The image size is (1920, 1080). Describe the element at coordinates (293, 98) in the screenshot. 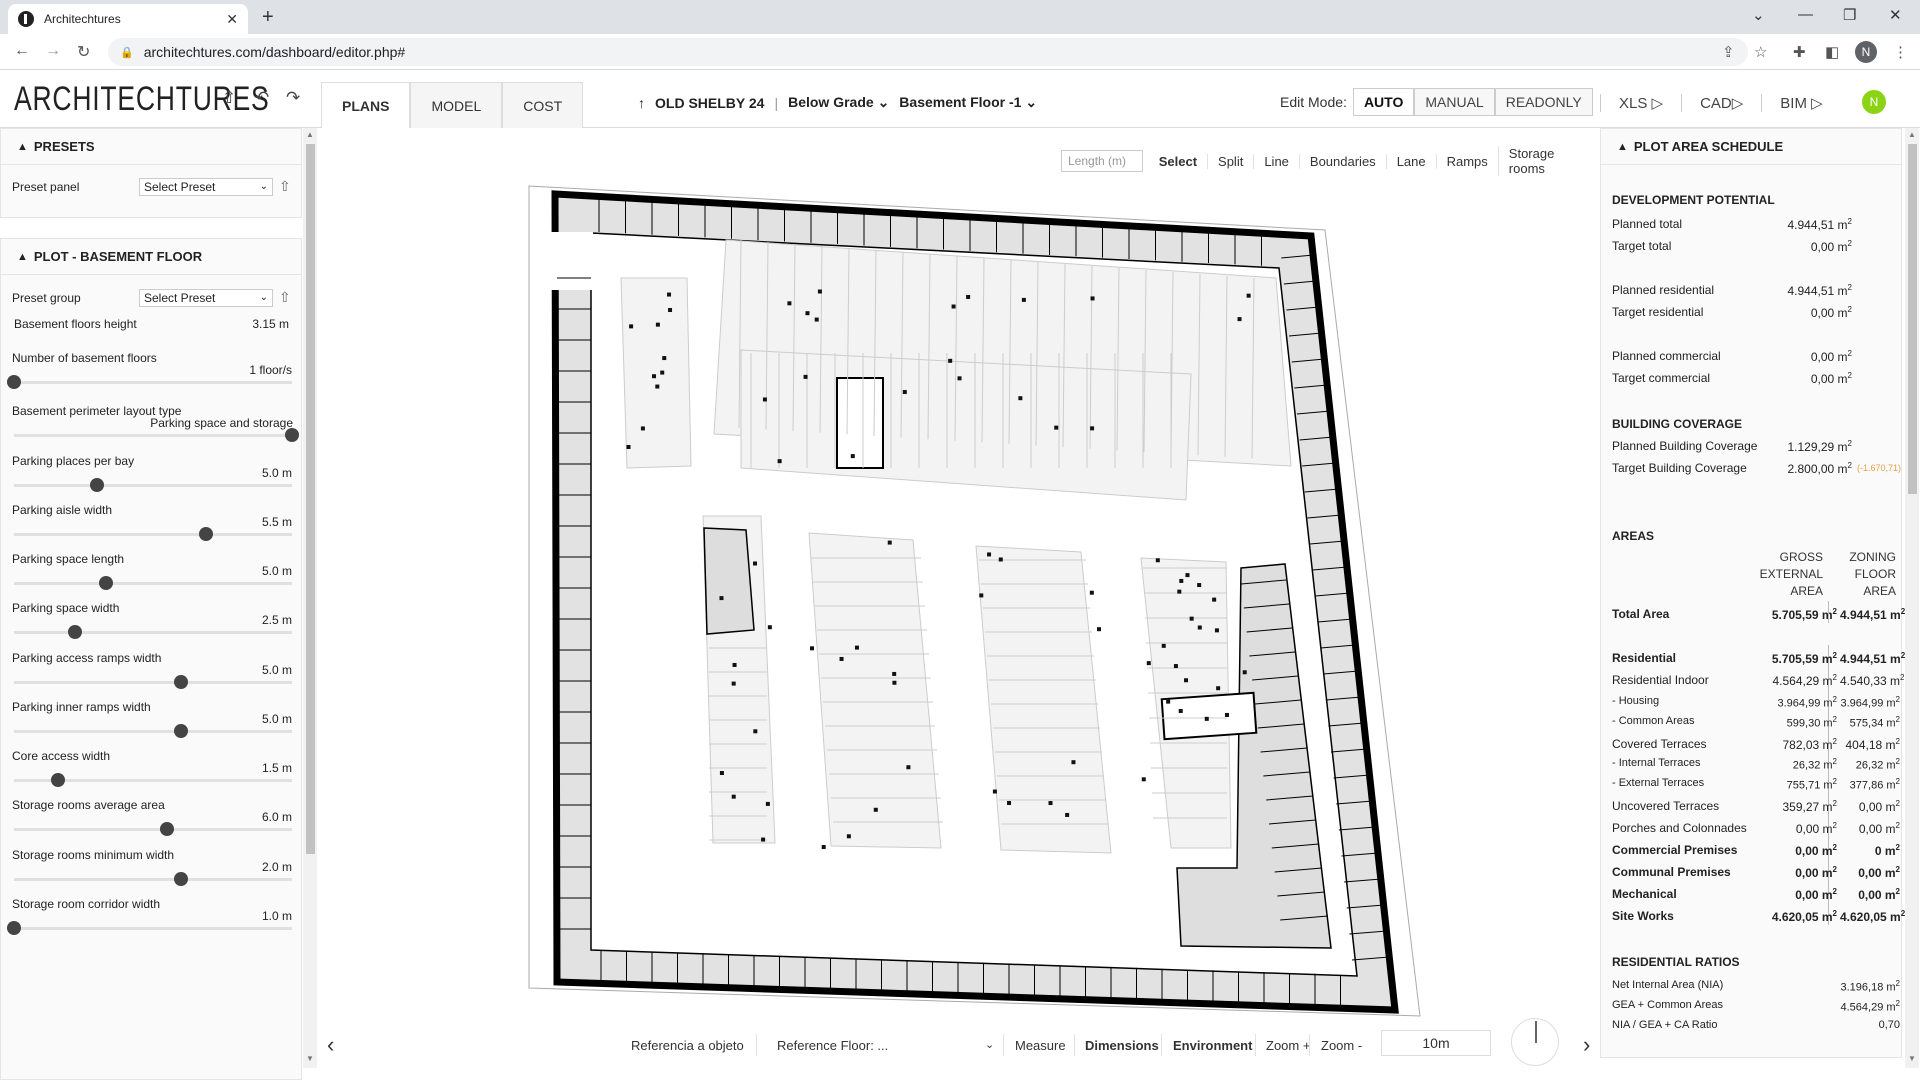

I see `redo-icon: ↷` at that location.